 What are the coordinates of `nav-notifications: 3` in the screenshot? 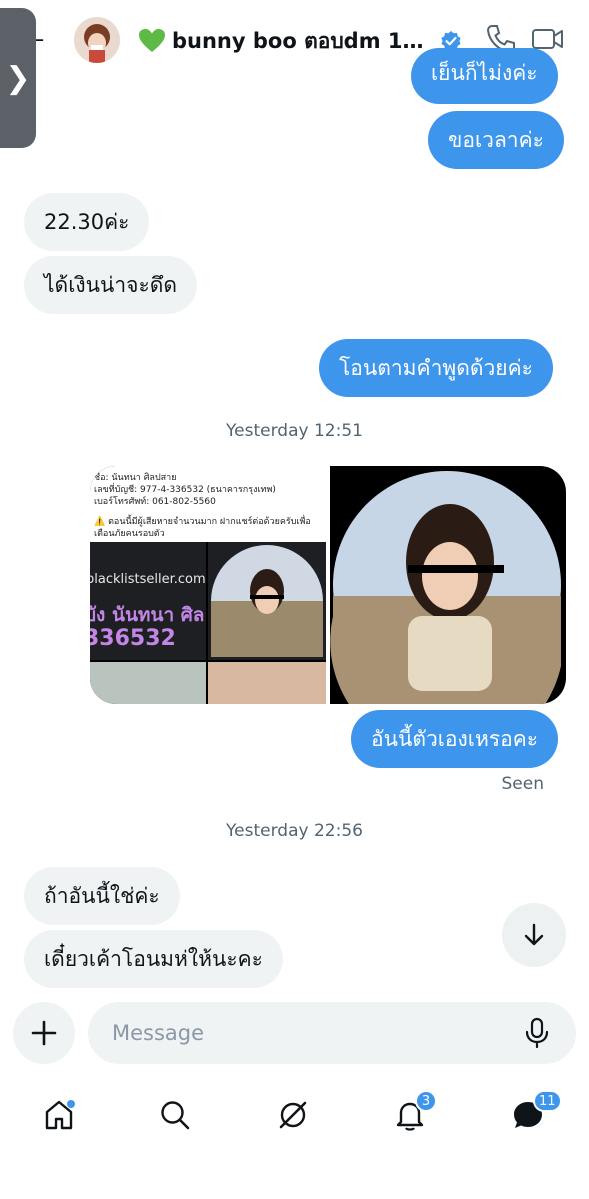 It's located at (411, 1115).